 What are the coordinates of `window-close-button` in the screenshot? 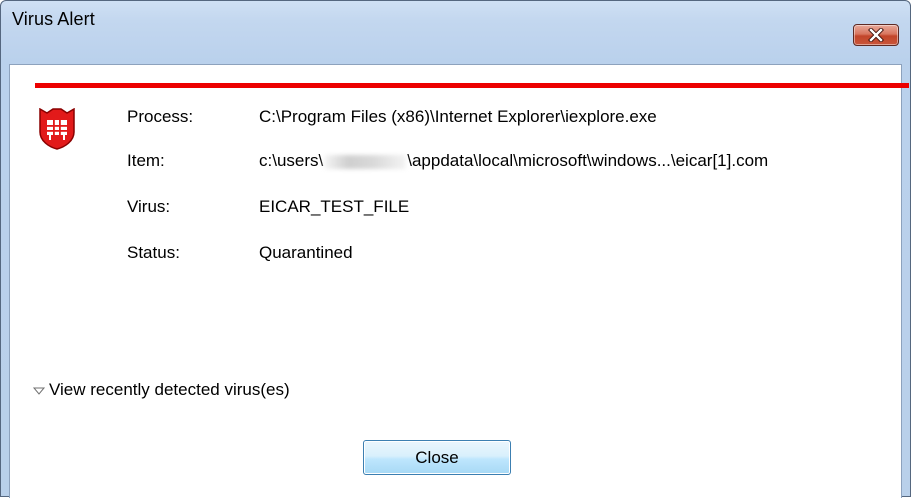 It's located at (876, 35).